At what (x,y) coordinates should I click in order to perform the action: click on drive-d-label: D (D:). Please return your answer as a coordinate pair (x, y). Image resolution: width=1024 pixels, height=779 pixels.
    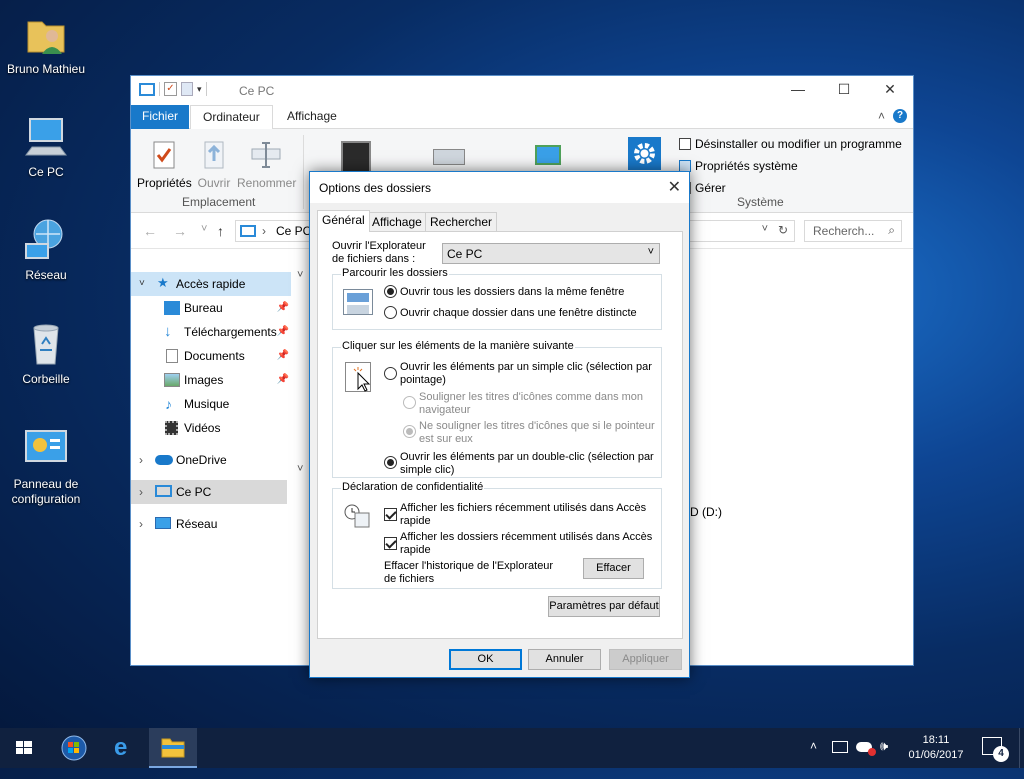
    Looking at the image, I should click on (706, 512).